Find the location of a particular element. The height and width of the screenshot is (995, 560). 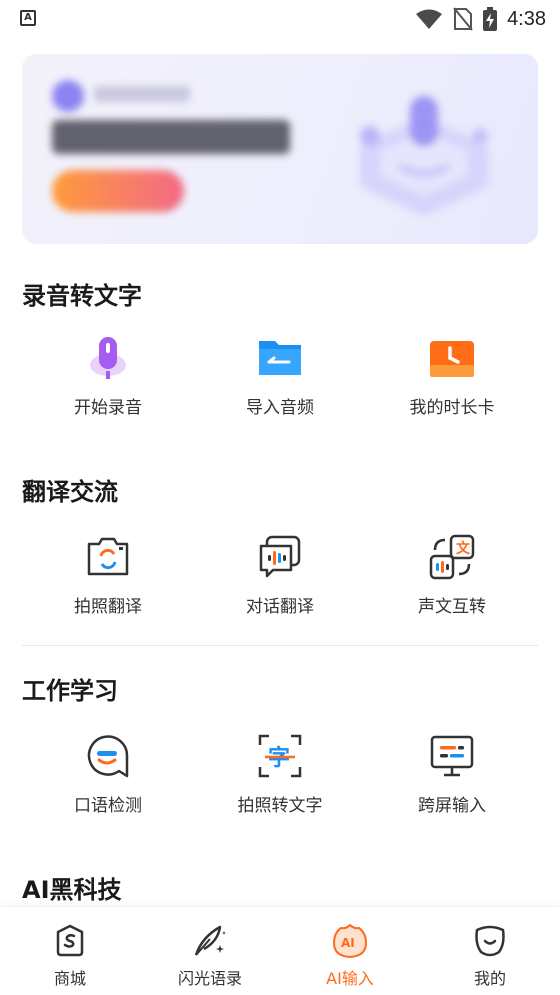

no-sim-icon is located at coordinates (463, 19).